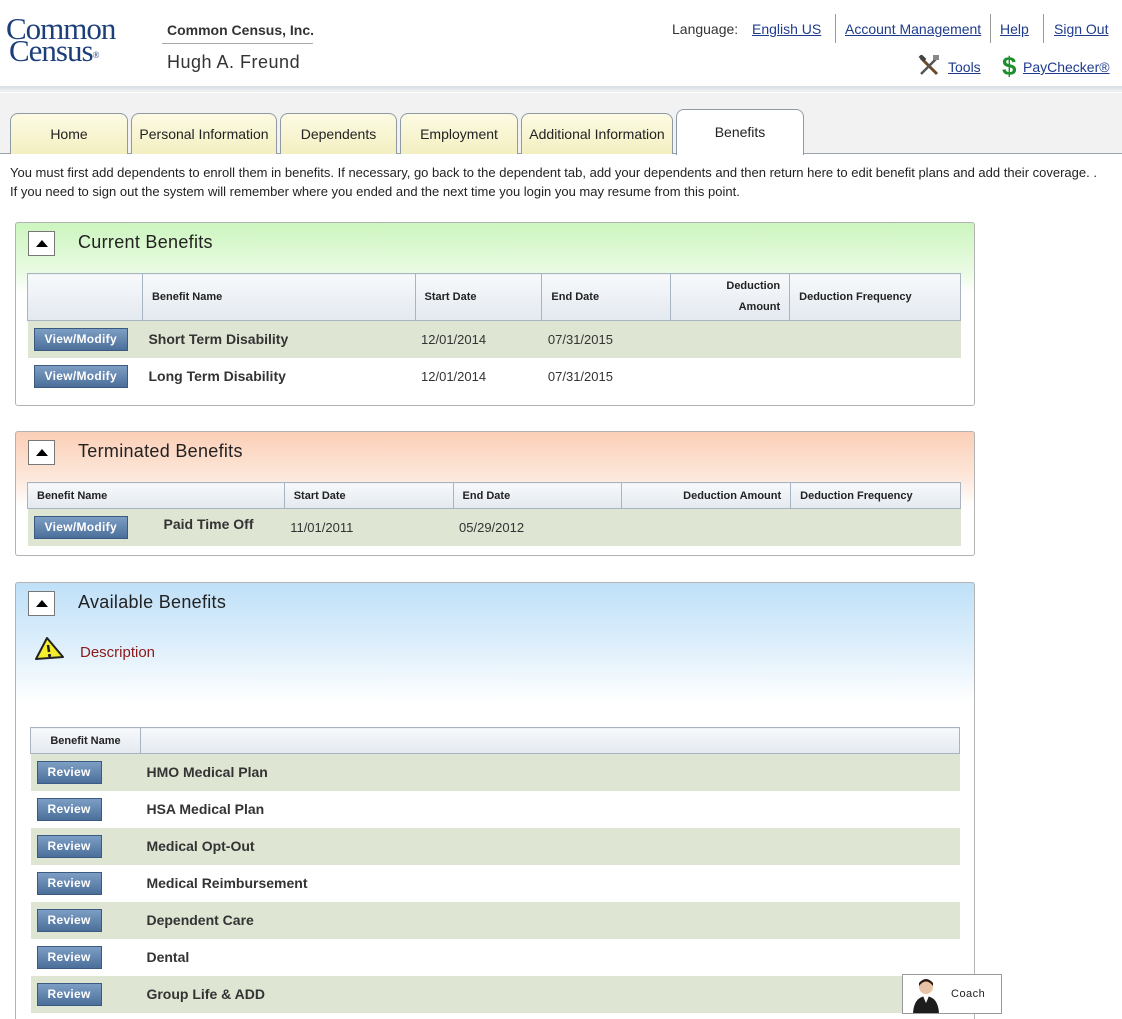 The image size is (1122, 1019). What do you see at coordinates (237, 43) in the screenshot?
I see `company-divider` at bounding box center [237, 43].